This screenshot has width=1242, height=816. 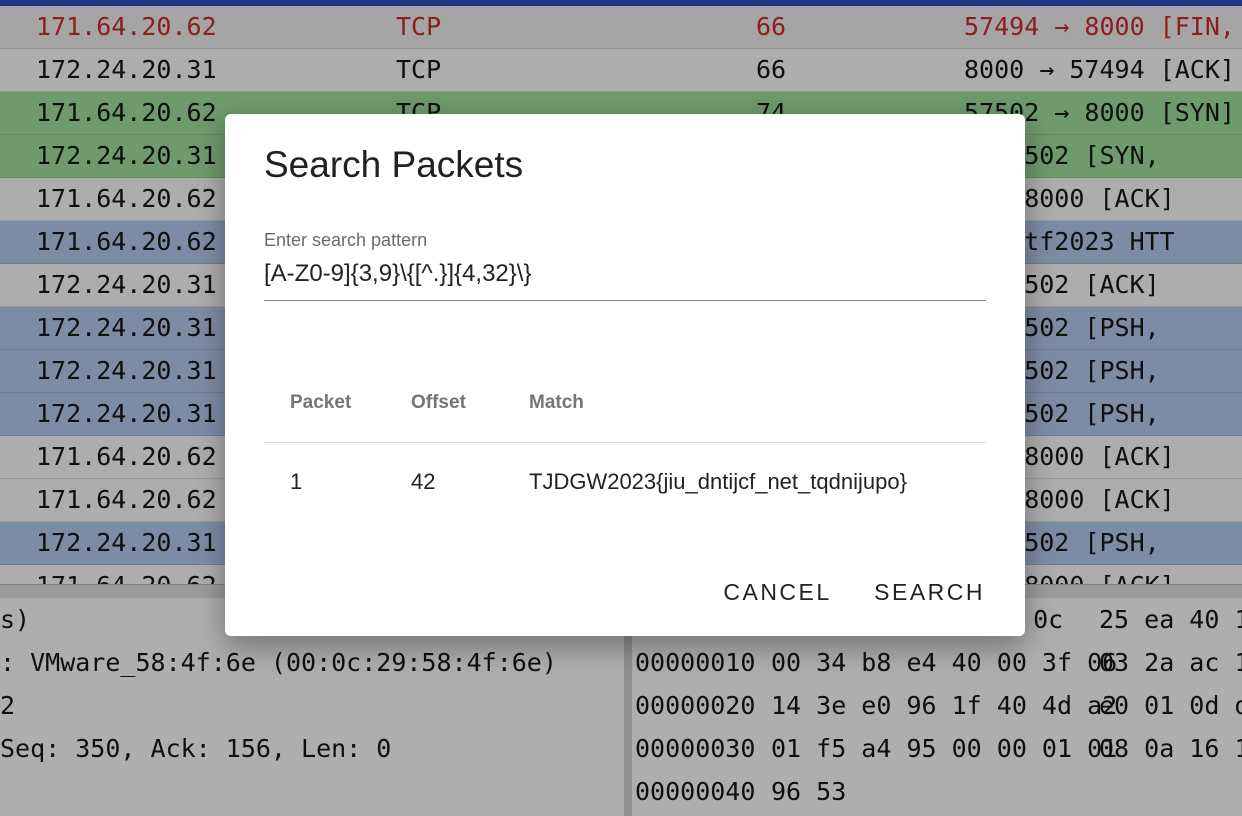 I want to click on result-match-cell: TJDGW2023{jiu_dntijcf_net_tqdnijupo}, so click(x=718, y=481).